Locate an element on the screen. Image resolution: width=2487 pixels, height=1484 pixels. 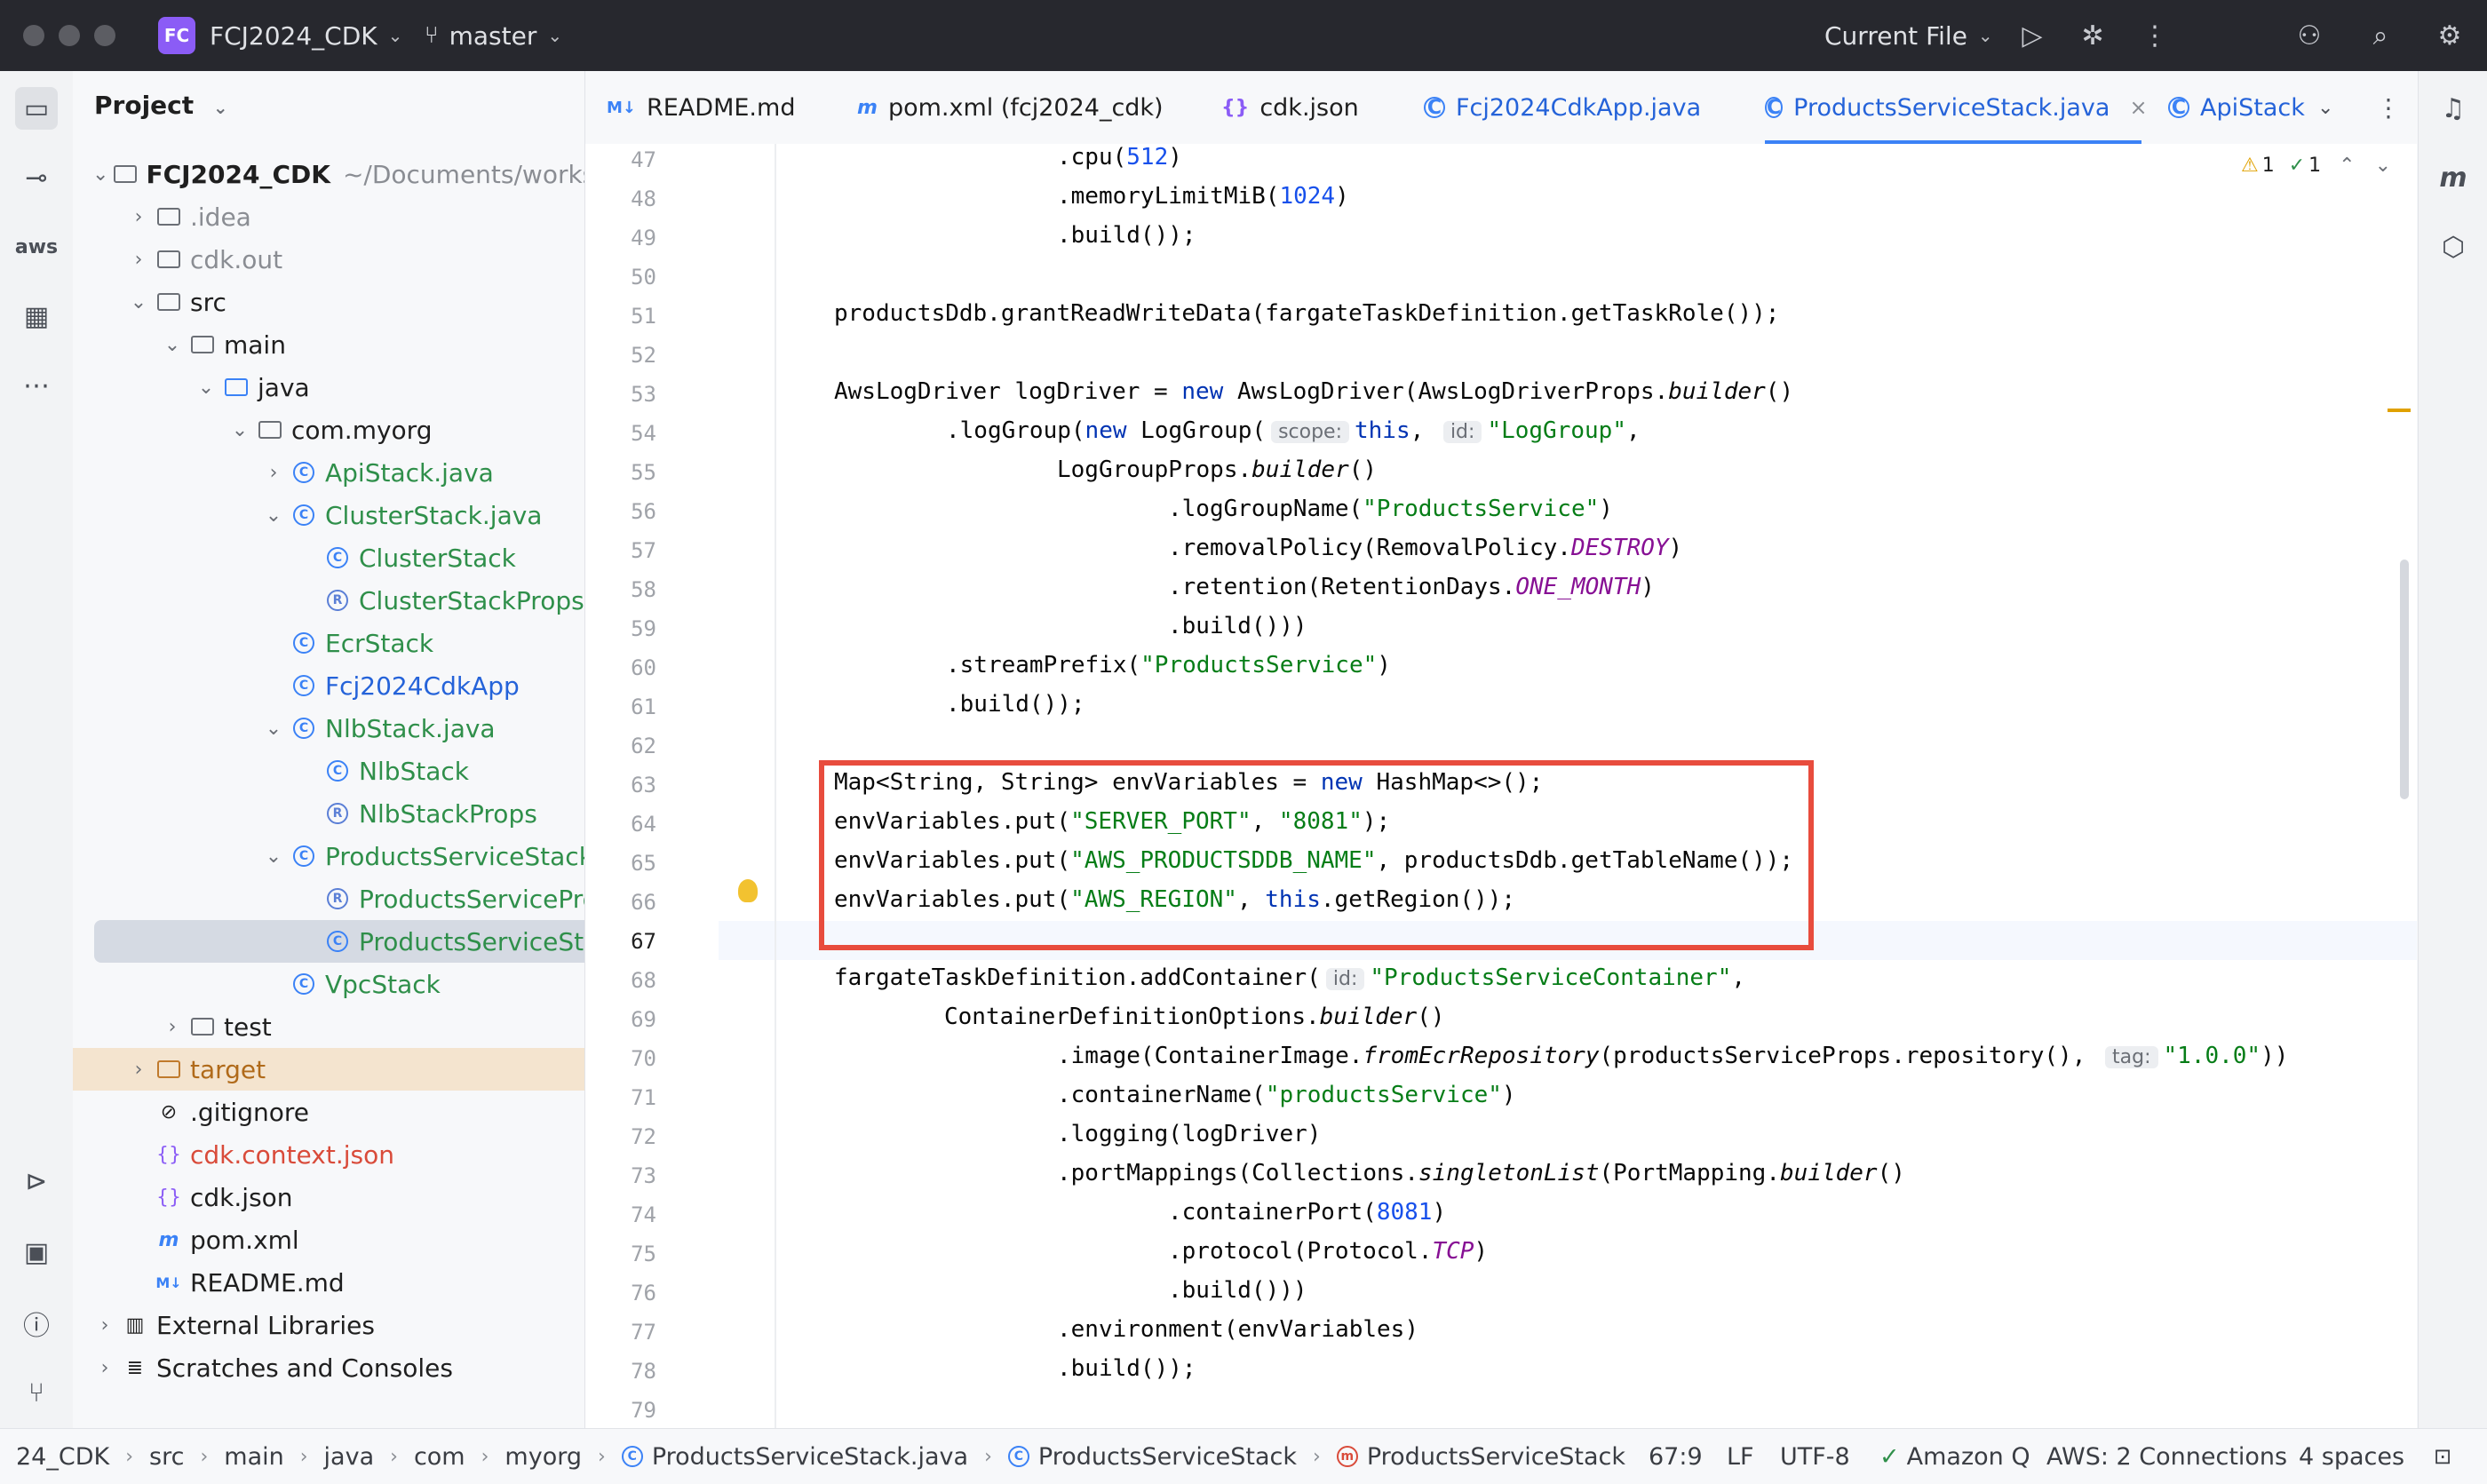
amazon-q-icon: ⬡ is located at coordinates (2453, 247).